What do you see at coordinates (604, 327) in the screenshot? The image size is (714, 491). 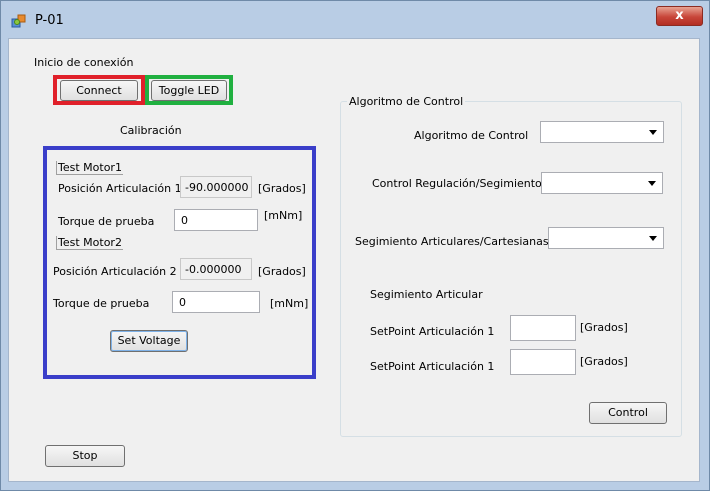 I see `setpoint1-unit: [Grados]` at bounding box center [604, 327].